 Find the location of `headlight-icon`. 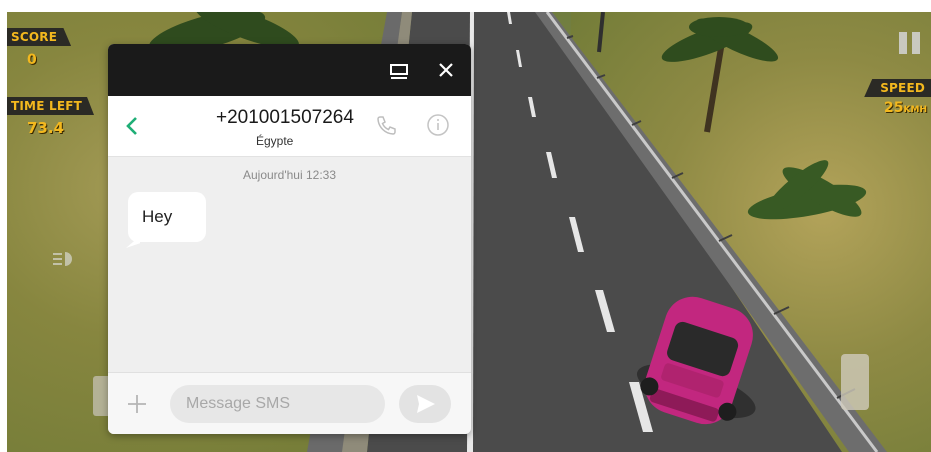

headlight-icon is located at coordinates (64, 259).